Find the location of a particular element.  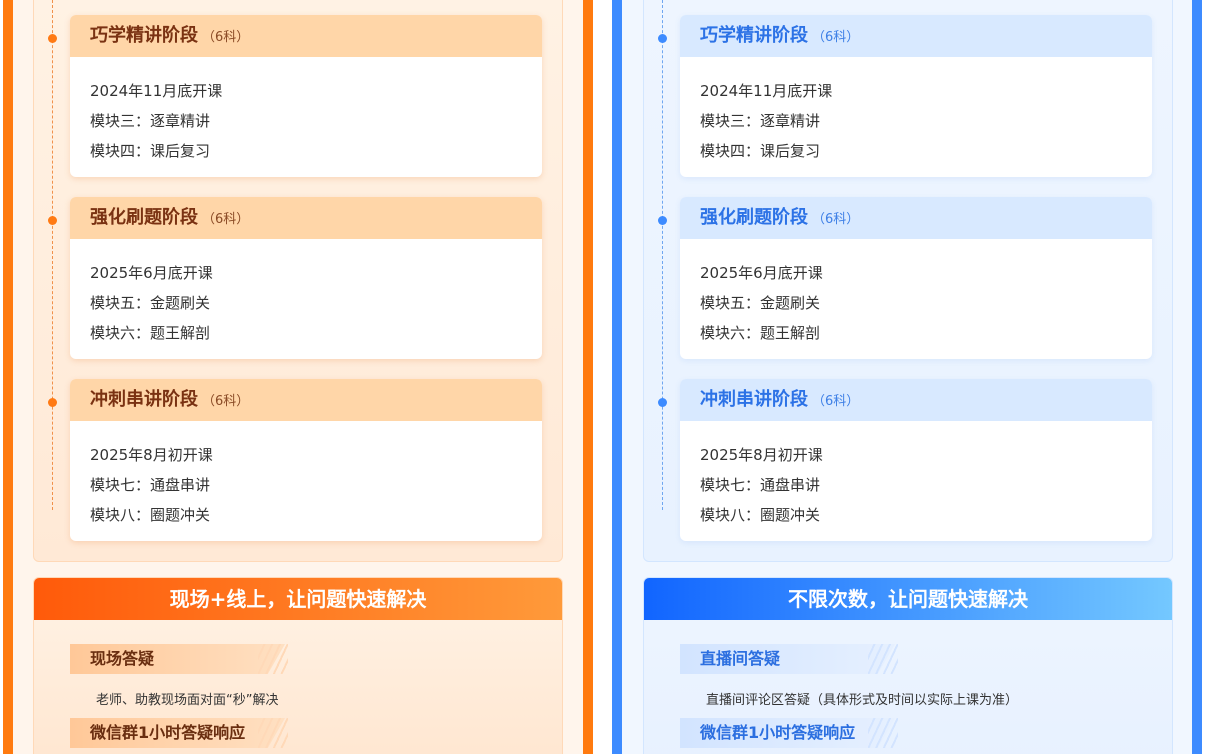

right-stage-card: 冲刺串讲阶段 （6科） 2025年8月初开课 模块七：通盘串讲 模块八：圈题冲关 is located at coordinates (916, 460).